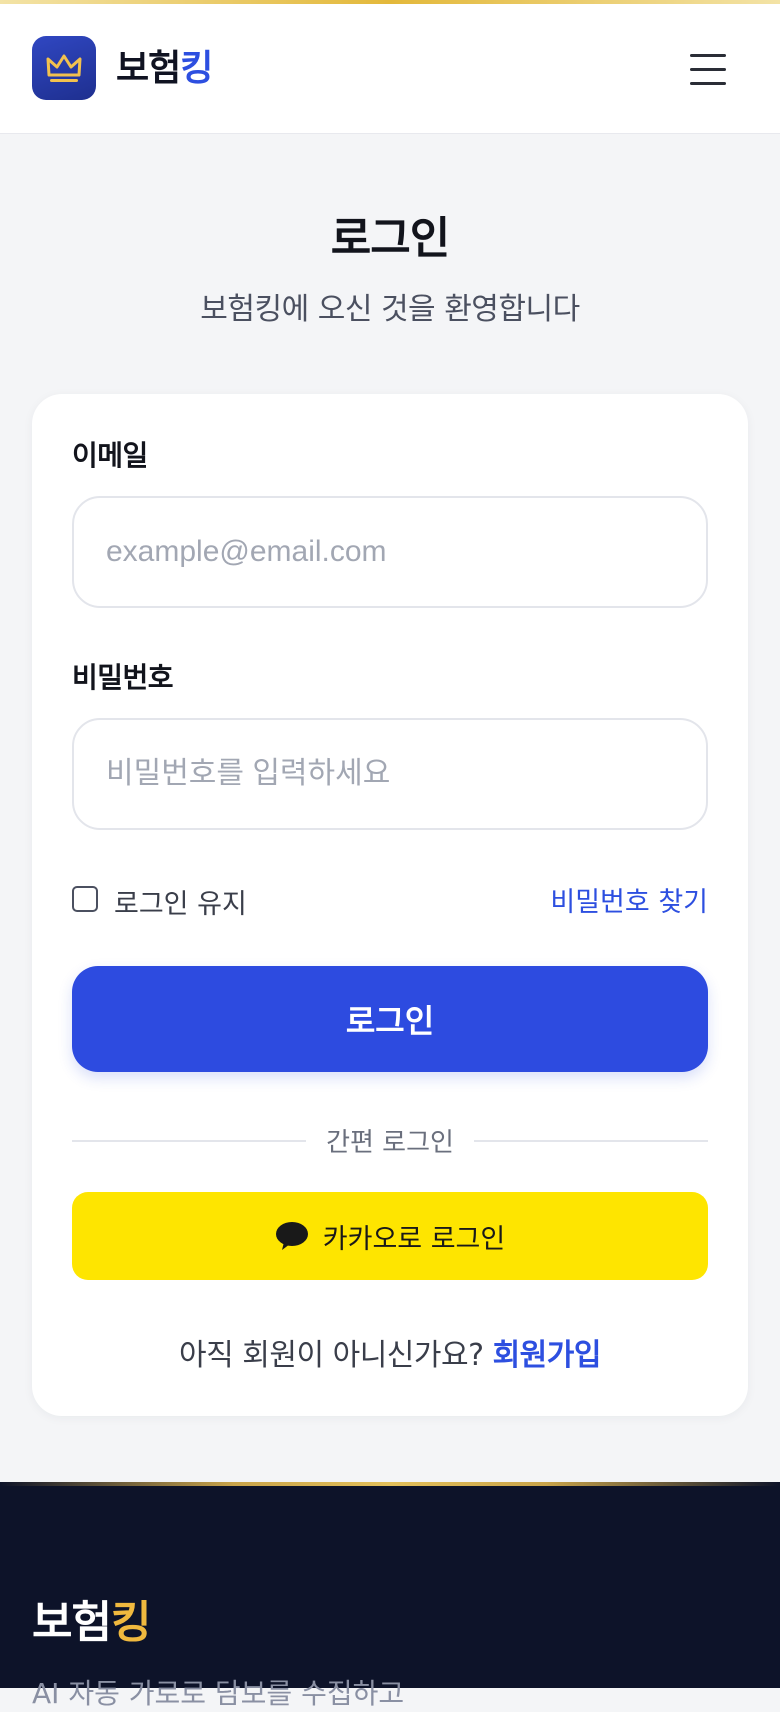  What do you see at coordinates (390, 238) in the screenshot?
I see `page-title: 로그인` at bounding box center [390, 238].